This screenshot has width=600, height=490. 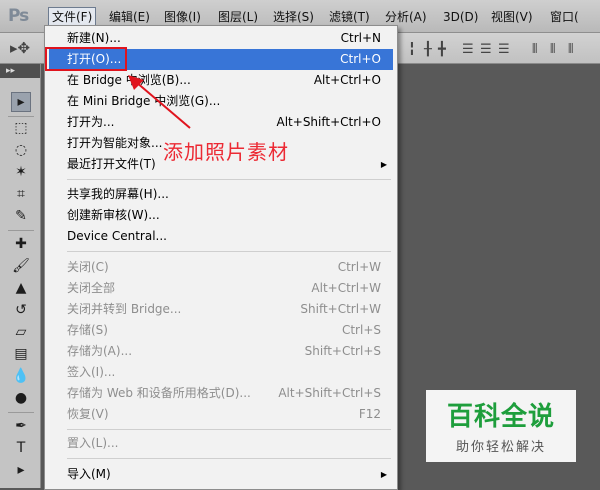 What do you see at coordinates (504, 49) in the screenshot?
I see `distribute-bottom-icon: ☰` at bounding box center [504, 49].